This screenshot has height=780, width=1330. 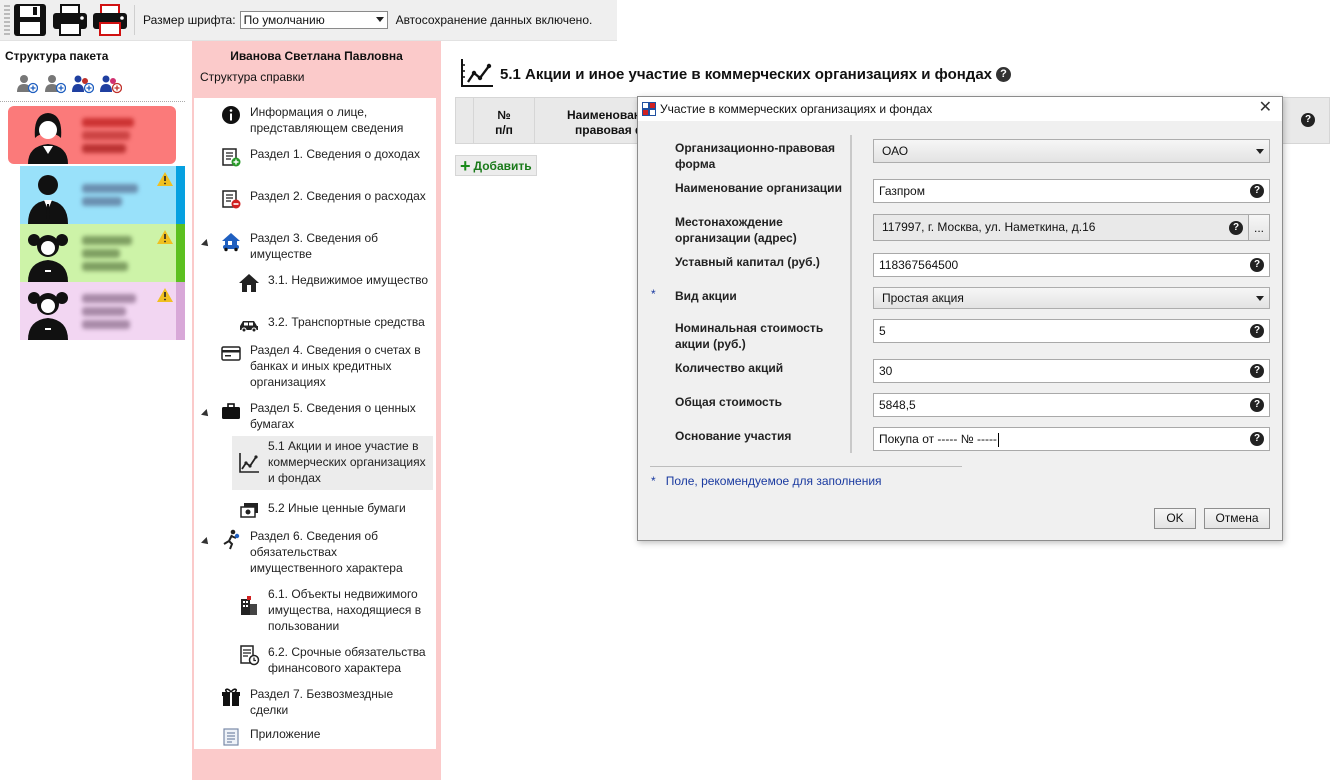 What do you see at coordinates (284, 20) in the screenshot?
I see `font-size-value: По умолчанию` at bounding box center [284, 20].